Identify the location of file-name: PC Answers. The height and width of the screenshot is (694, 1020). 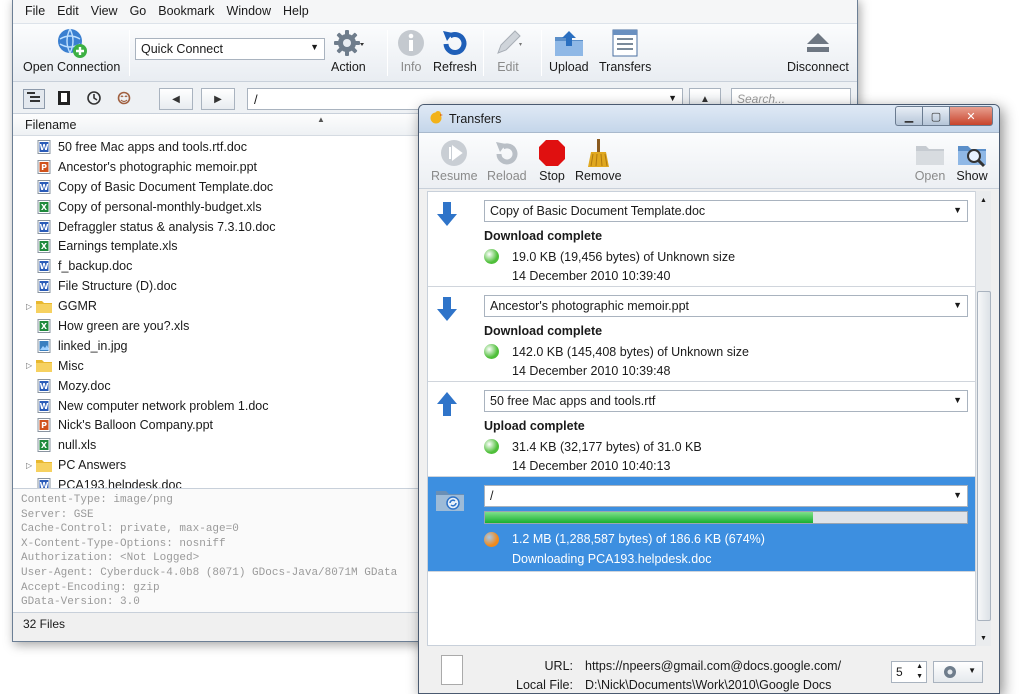
(92, 465).